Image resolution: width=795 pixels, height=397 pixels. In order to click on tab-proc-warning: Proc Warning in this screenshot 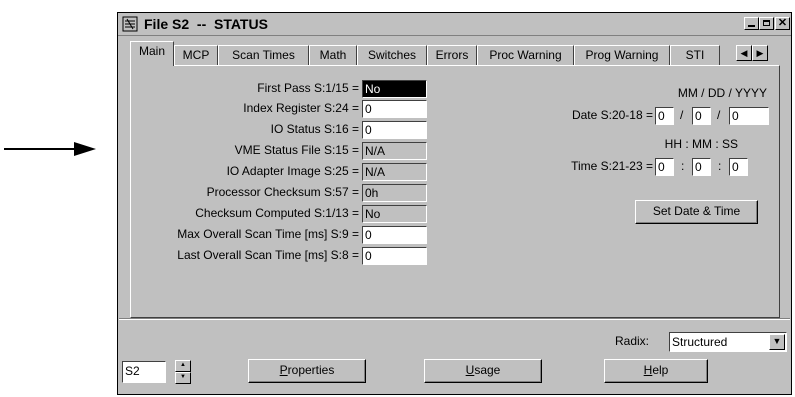, I will do `click(525, 55)`.